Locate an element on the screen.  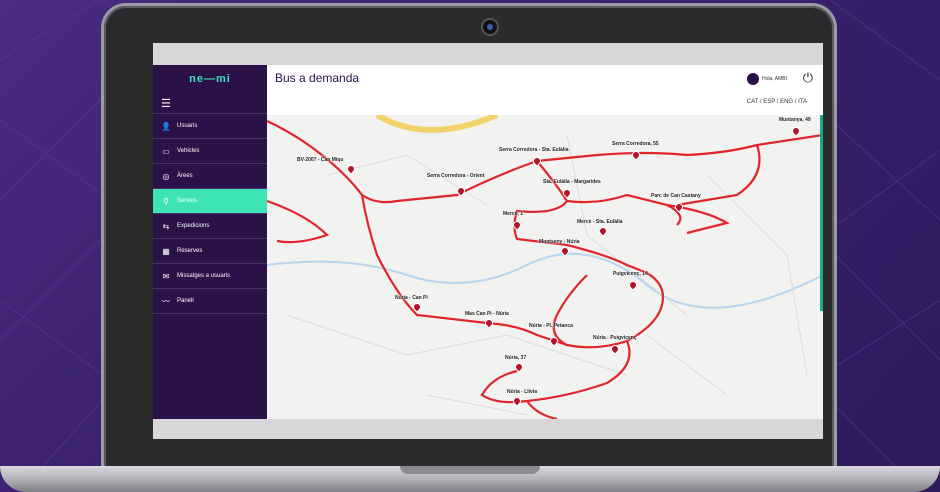
sidebar-item-label: Serveis is located at coordinates (187, 201).